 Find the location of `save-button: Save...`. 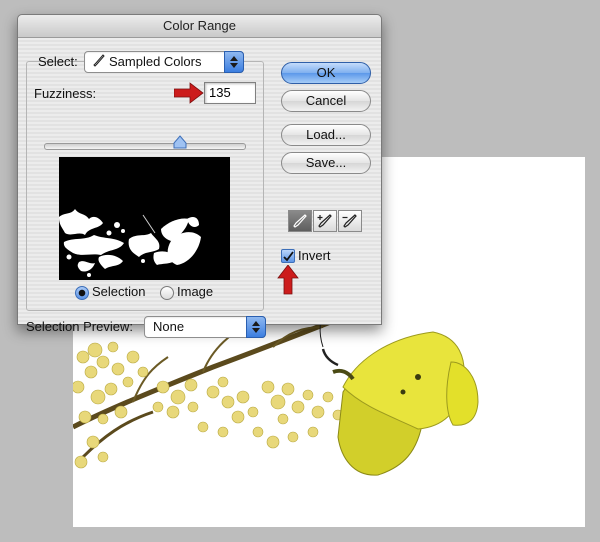

save-button: Save... is located at coordinates (326, 163).